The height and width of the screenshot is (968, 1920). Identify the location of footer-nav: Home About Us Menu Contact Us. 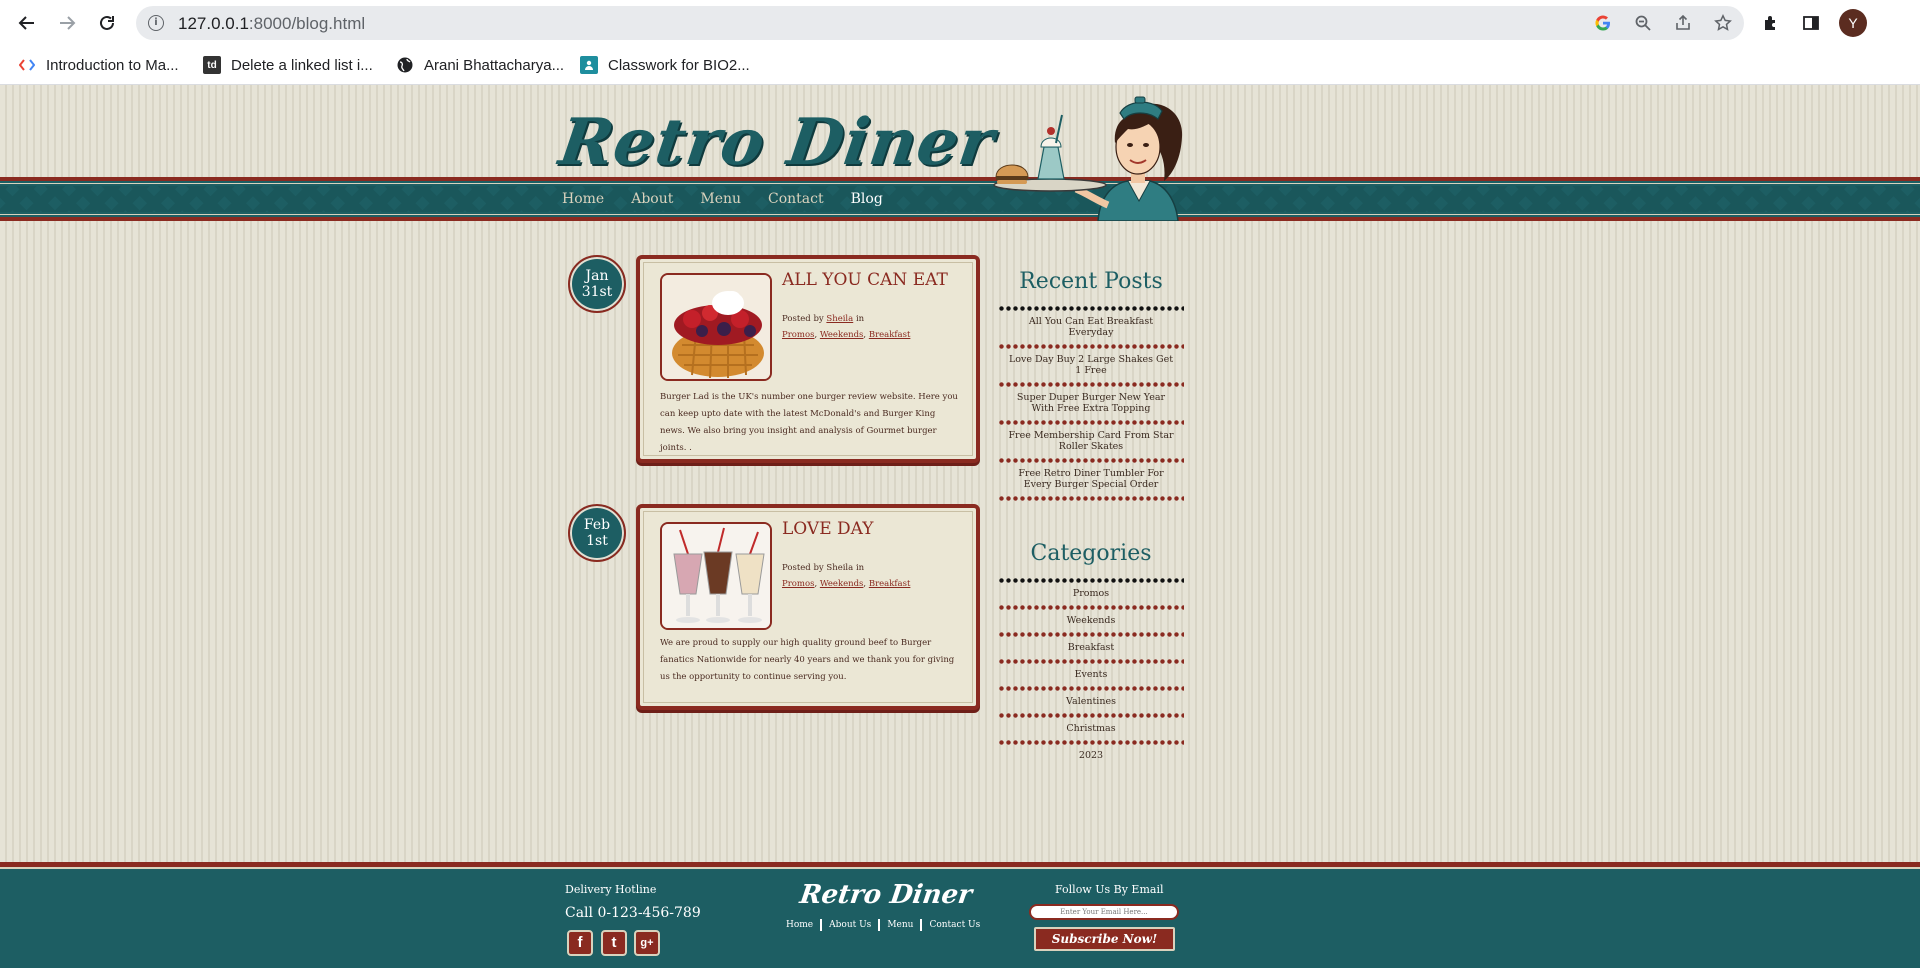
(886, 925).